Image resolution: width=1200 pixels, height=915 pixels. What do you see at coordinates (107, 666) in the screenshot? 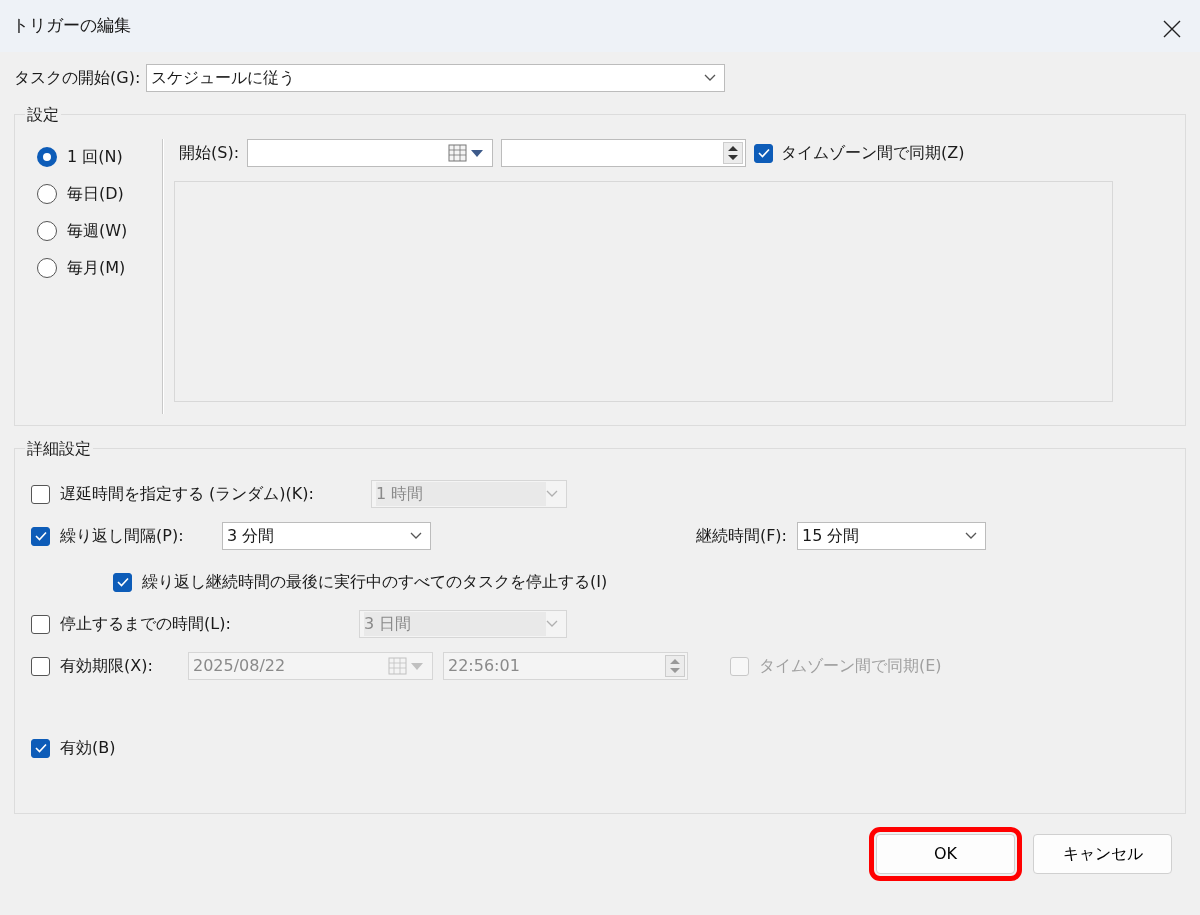
I see `checkbox-label: 有効期限(X):` at bounding box center [107, 666].